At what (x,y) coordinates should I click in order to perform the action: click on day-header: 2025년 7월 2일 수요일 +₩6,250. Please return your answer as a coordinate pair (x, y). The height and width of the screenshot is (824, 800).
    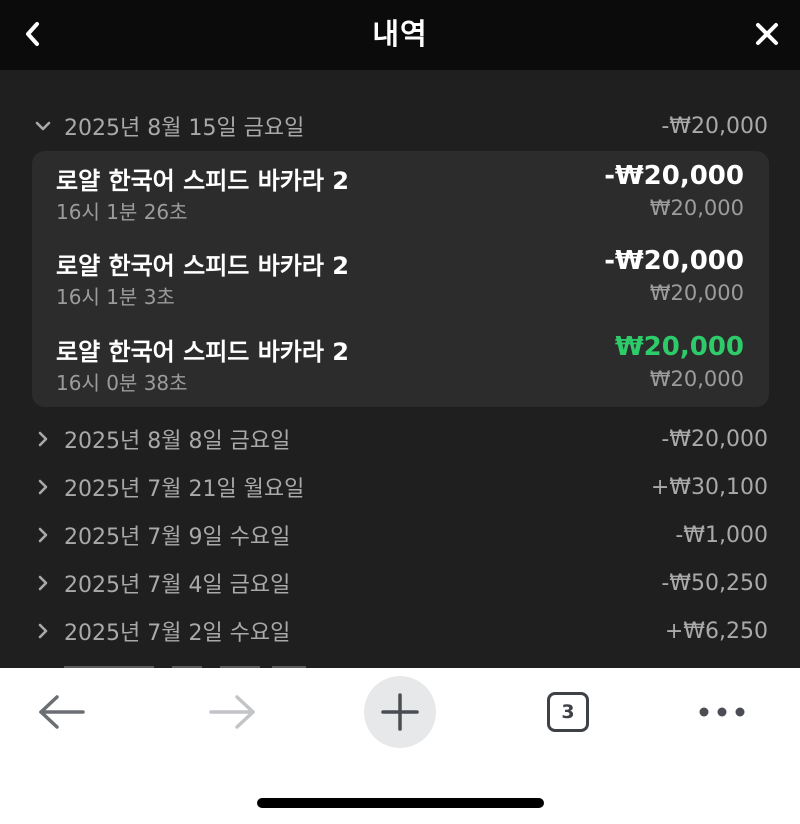
    Looking at the image, I should click on (400, 631).